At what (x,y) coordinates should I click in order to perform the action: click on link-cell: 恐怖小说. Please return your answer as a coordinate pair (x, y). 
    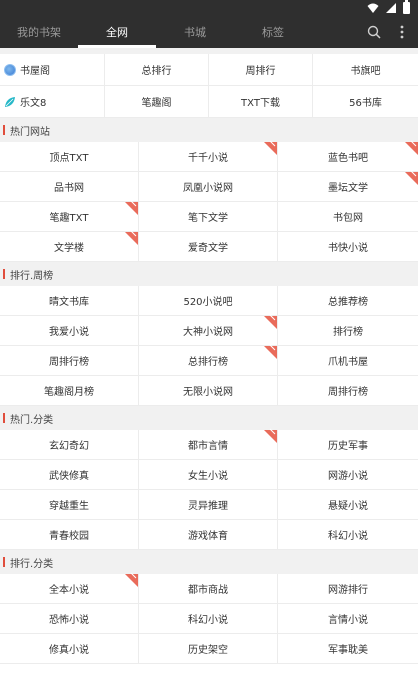
    Looking at the image, I should click on (69, 619).